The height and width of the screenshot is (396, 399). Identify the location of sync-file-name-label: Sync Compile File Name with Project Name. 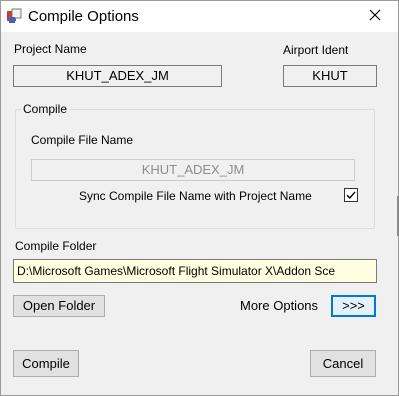
(195, 196).